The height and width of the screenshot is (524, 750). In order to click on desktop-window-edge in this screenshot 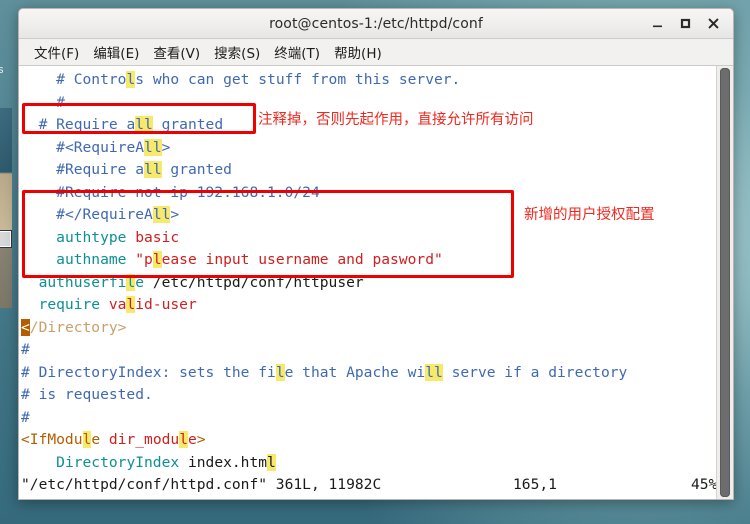, I will do `click(6, 208)`.